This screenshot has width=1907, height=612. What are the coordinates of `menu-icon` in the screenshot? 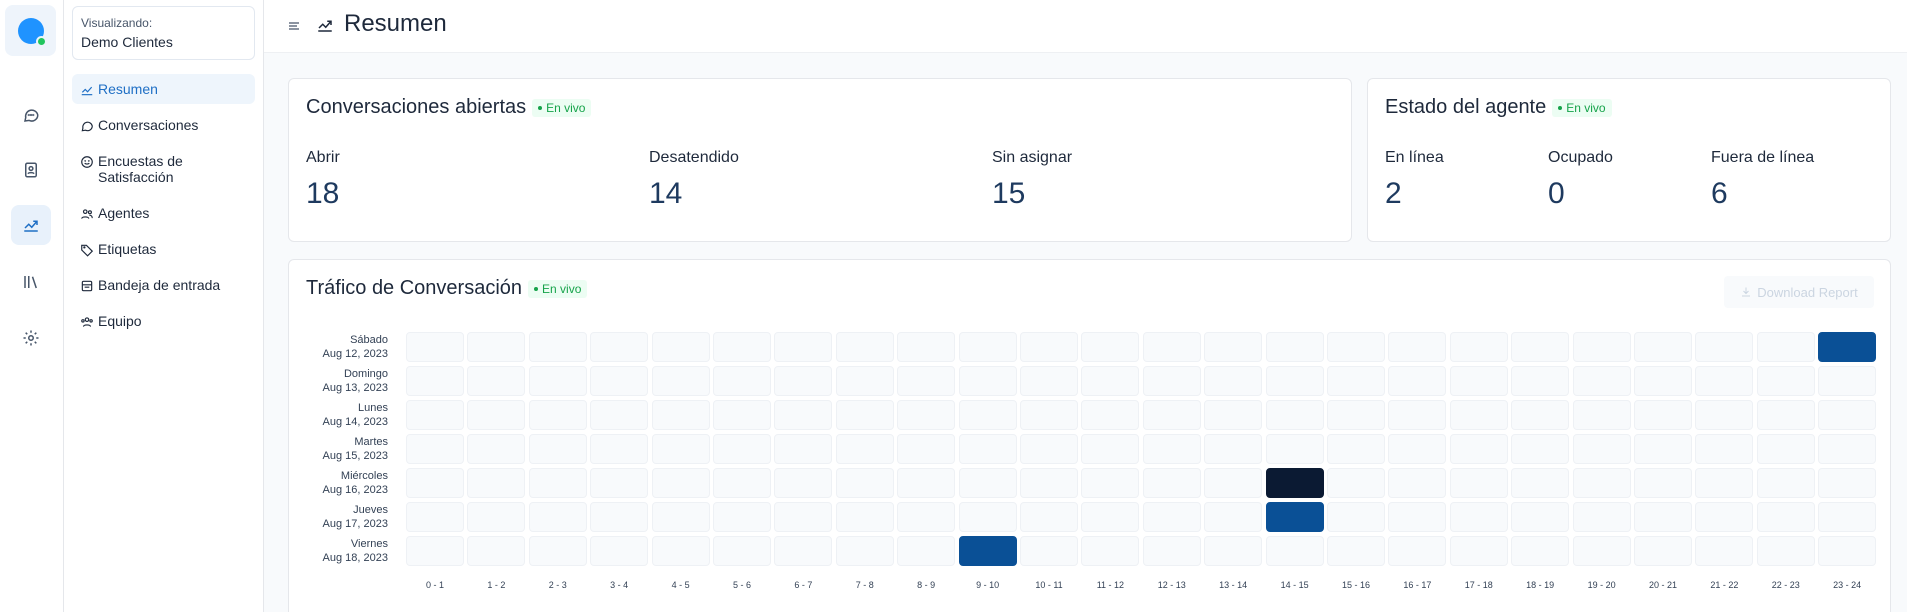 It's located at (294, 26).